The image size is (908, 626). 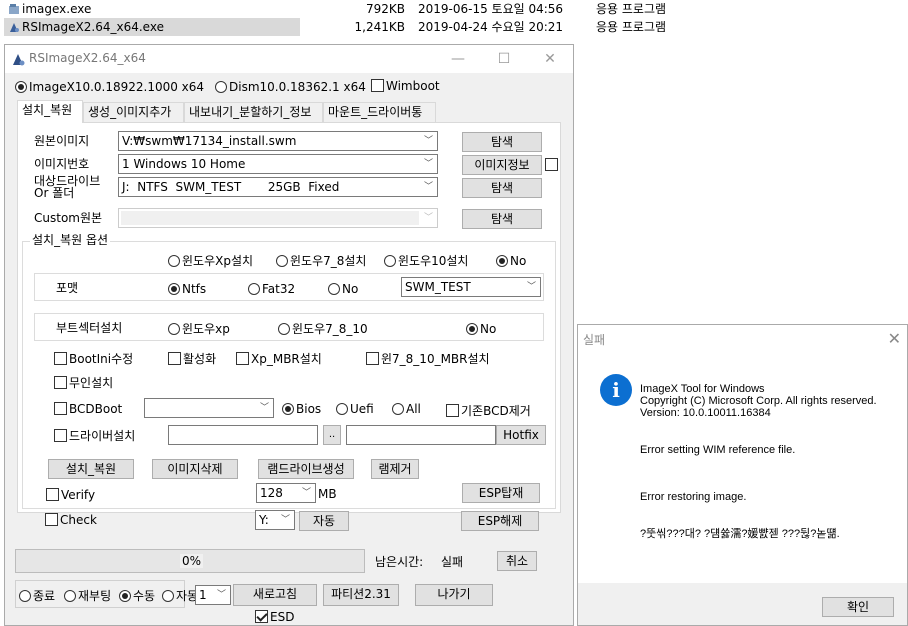 What do you see at coordinates (858, 607) in the screenshot?
I see `ok-button: 확인` at bounding box center [858, 607].